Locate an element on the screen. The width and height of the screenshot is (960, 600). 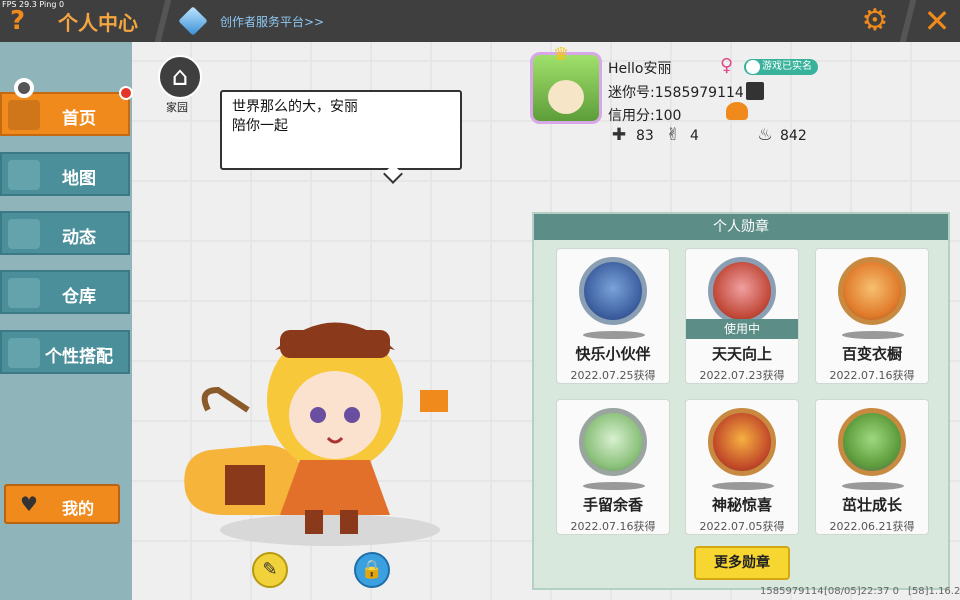
lock-icon: 🔒 is located at coordinates (372, 570).